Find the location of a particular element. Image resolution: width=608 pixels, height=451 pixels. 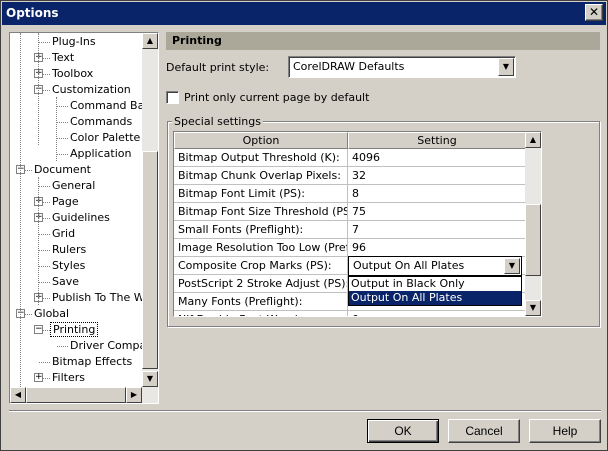

tree-item: Save is located at coordinates (65, 282).